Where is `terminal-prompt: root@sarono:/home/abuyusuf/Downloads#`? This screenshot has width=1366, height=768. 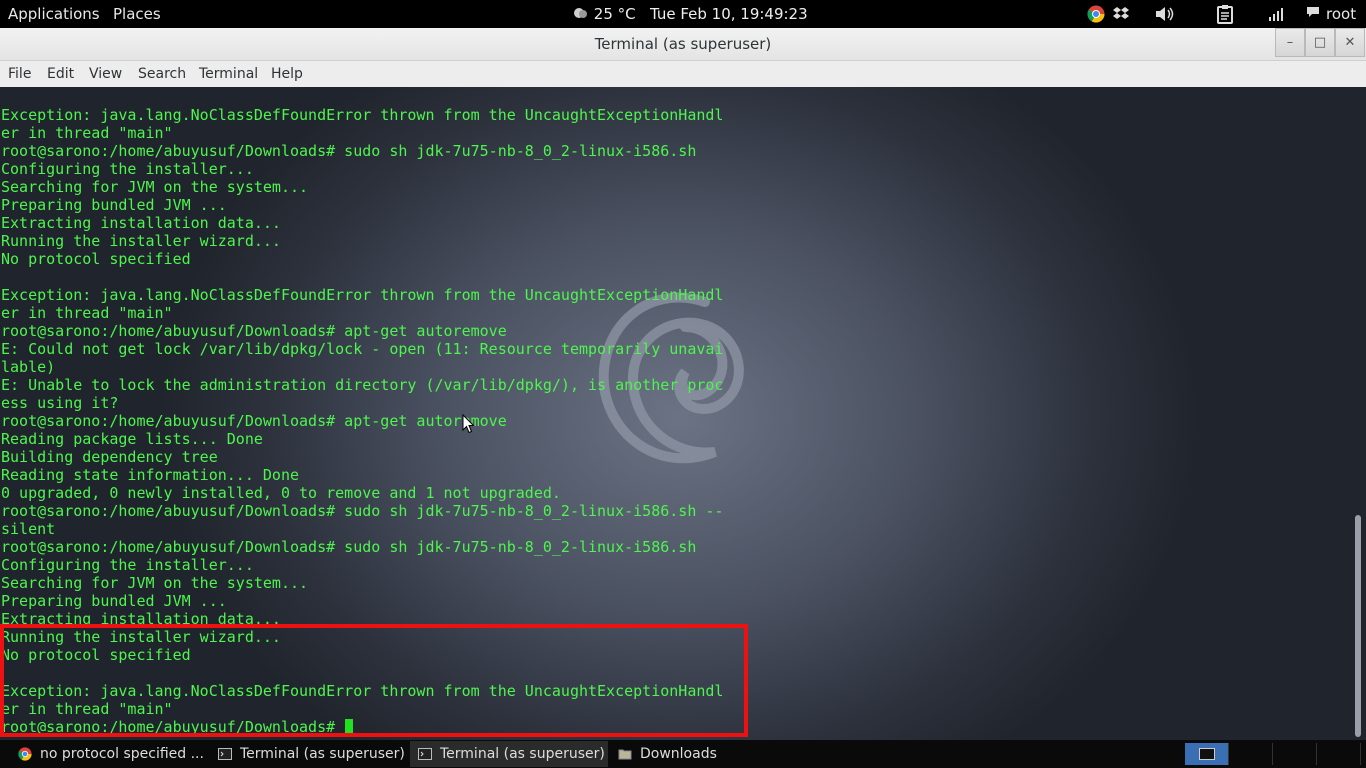
terminal-prompt: root@sarono:/home/abuyusuf/Downloads# is located at coordinates (173, 727).